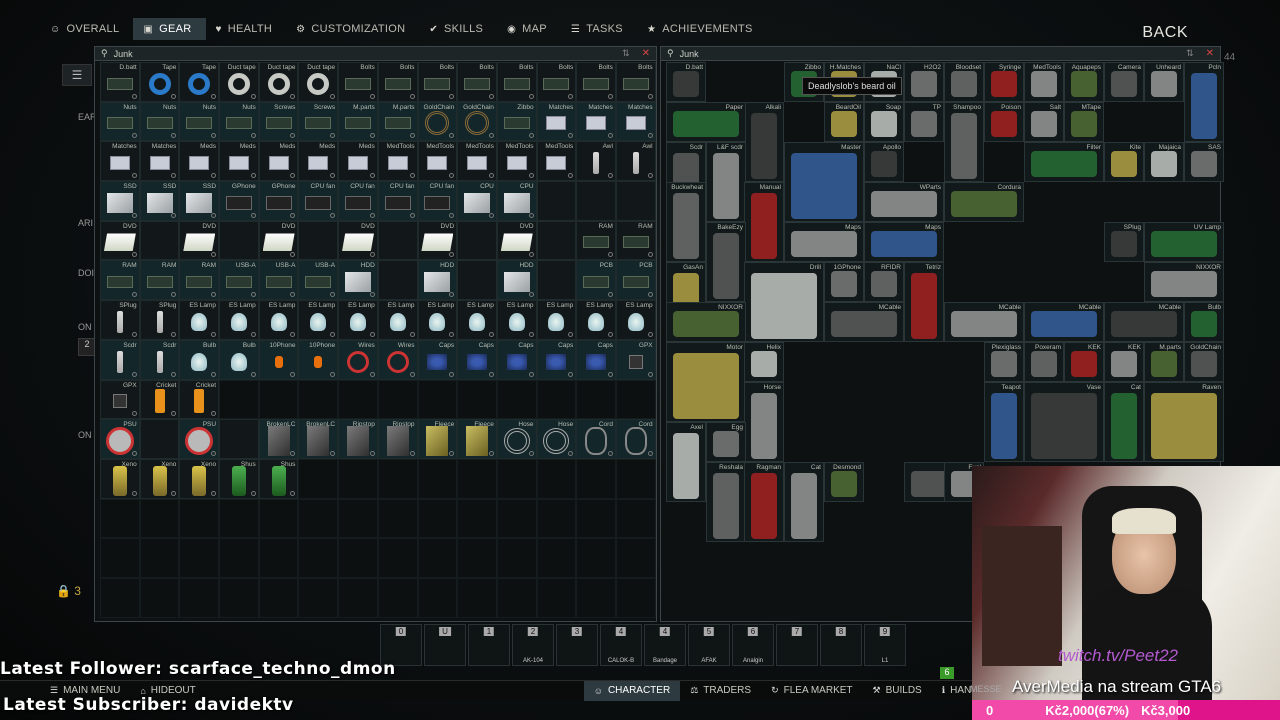 The height and width of the screenshot is (720, 1280). I want to click on item-ssd: SSD, so click(120, 201).